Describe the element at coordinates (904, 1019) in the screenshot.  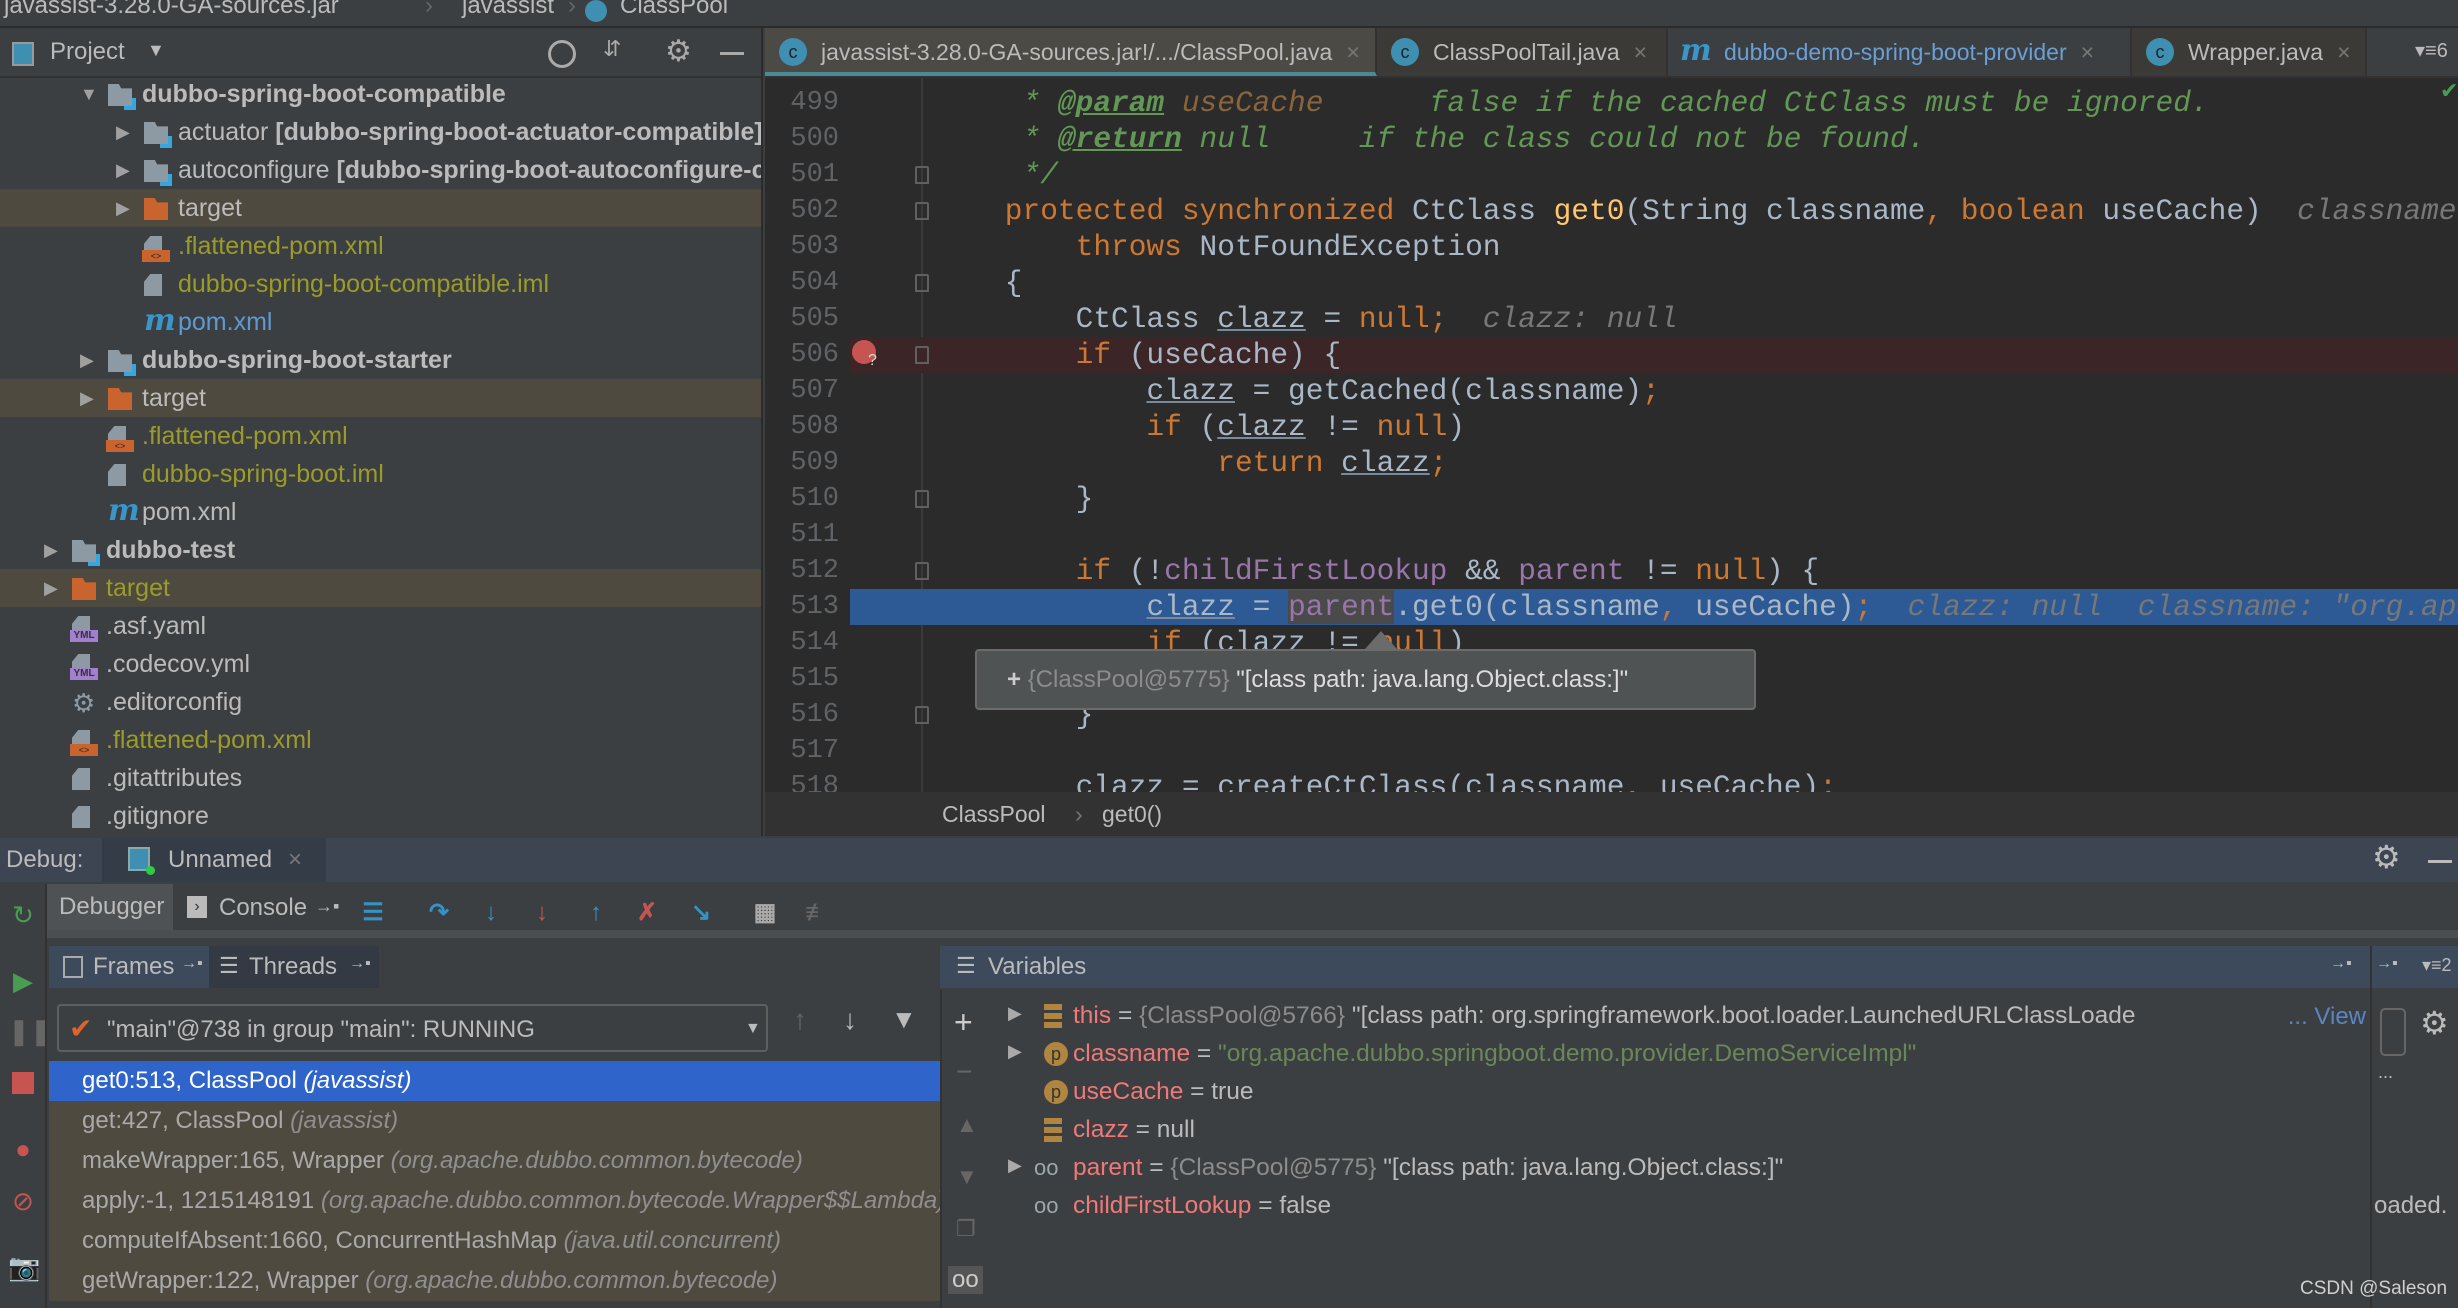
I see `filter-icon: ▼` at that location.